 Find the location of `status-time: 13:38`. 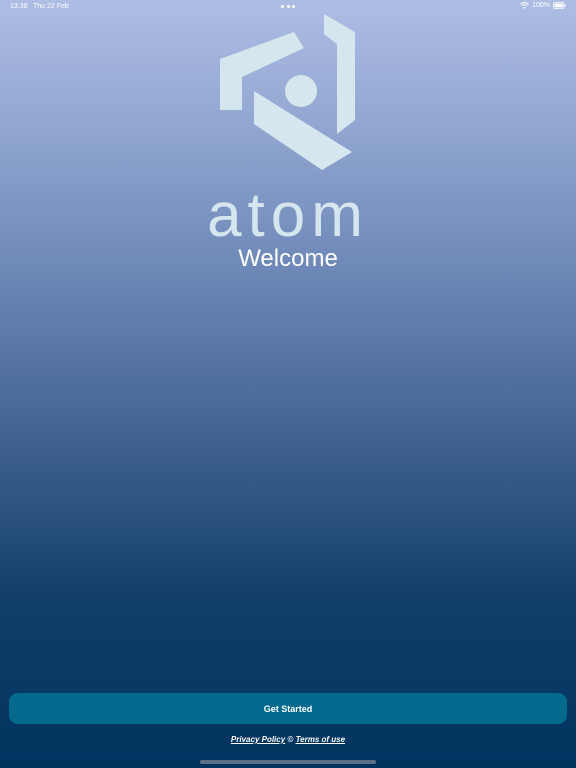

status-time: 13:38 is located at coordinates (19, 6).